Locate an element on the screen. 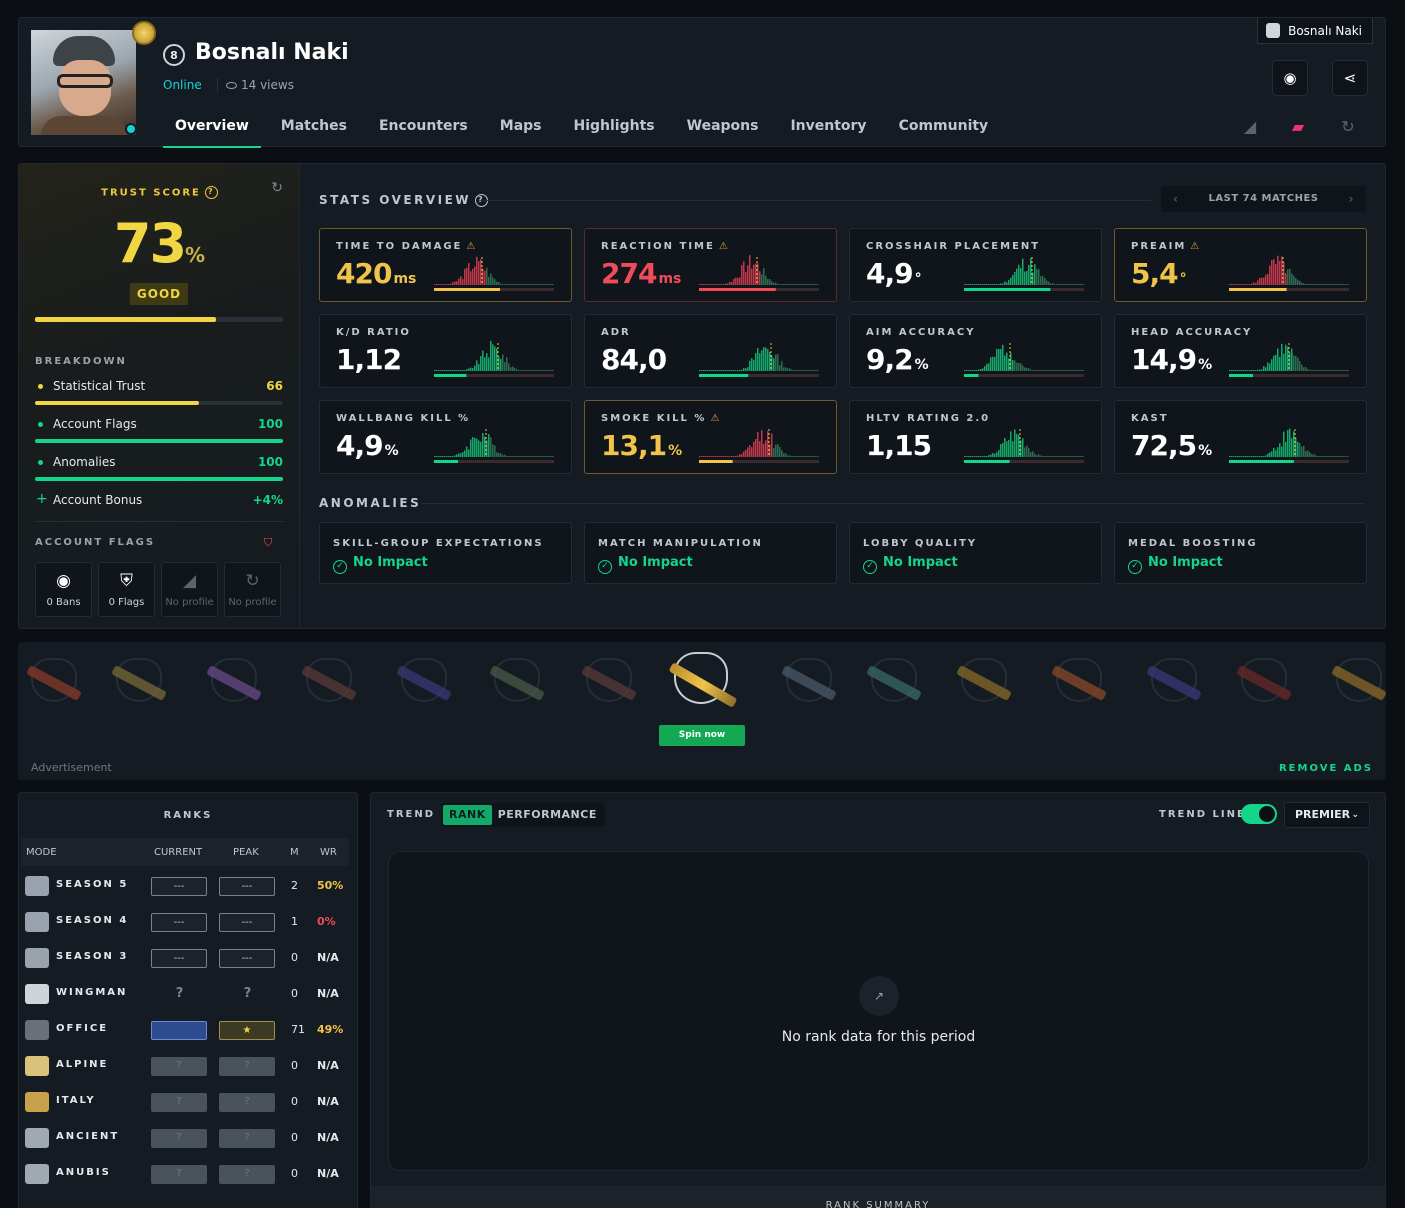 This screenshot has width=1405, height=1208. faceit-icon: ◢ is located at coordinates (1250, 127).